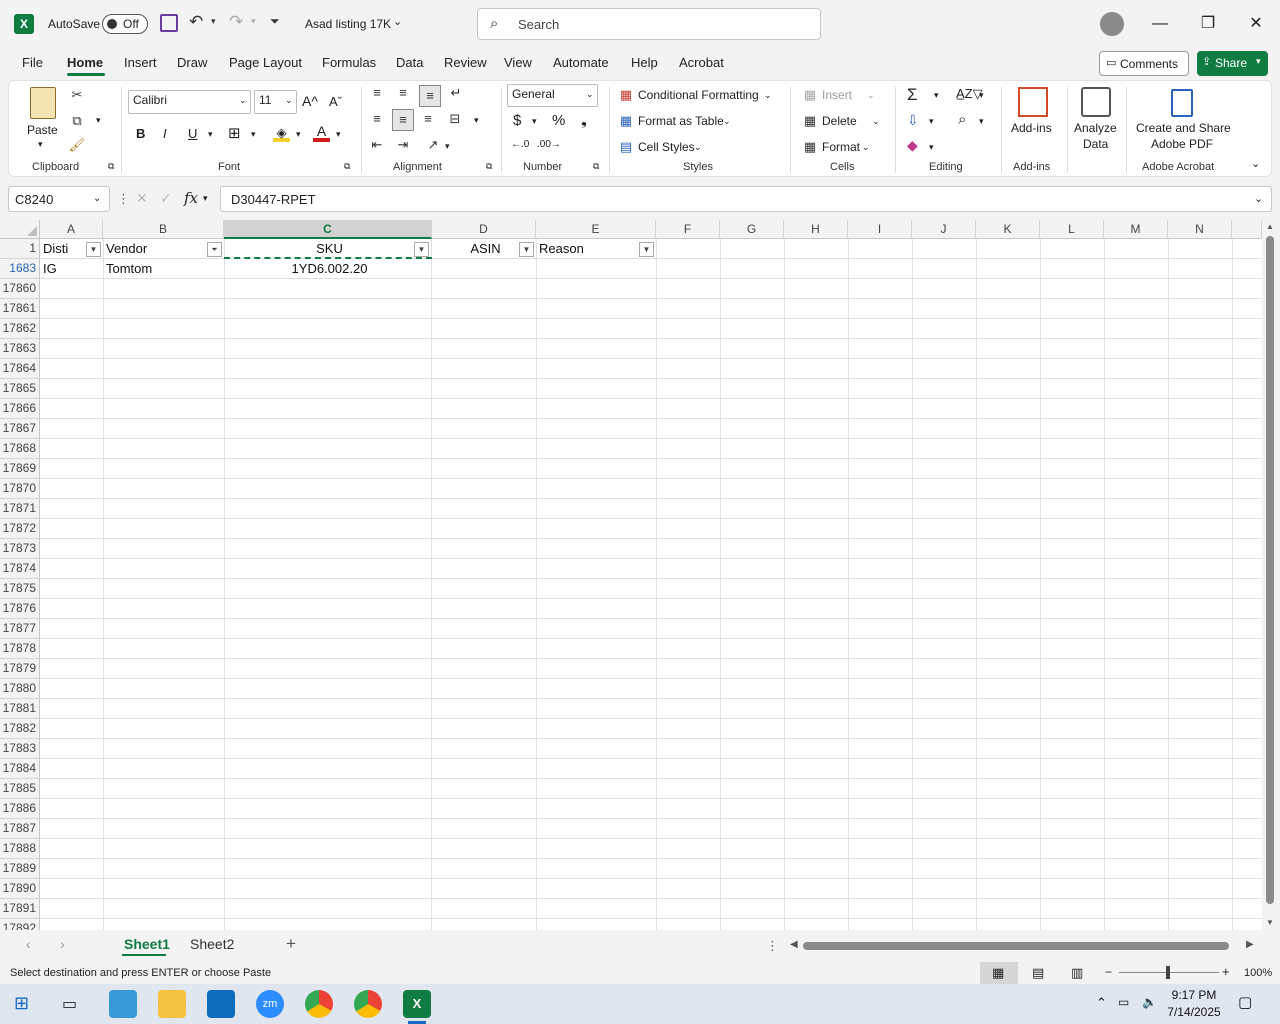 This screenshot has width=1280, height=1024. Describe the element at coordinates (794, 944) in the screenshot. I see `scroll-left-icon: ◀` at that location.